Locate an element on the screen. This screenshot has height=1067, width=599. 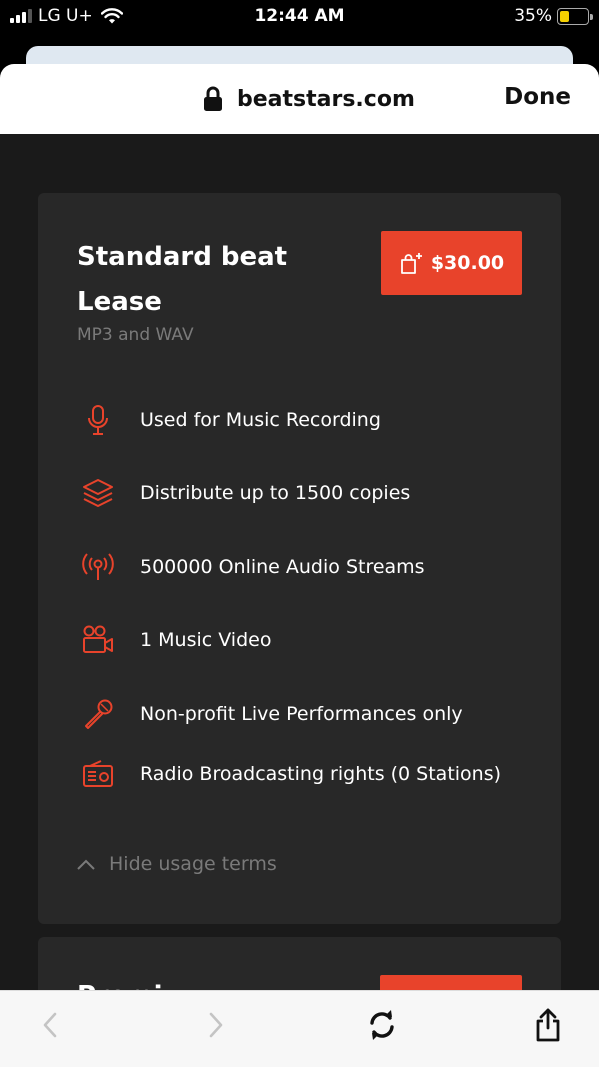
term-item: Distribute up to 1500 copies is located at coordinates (301, 493).